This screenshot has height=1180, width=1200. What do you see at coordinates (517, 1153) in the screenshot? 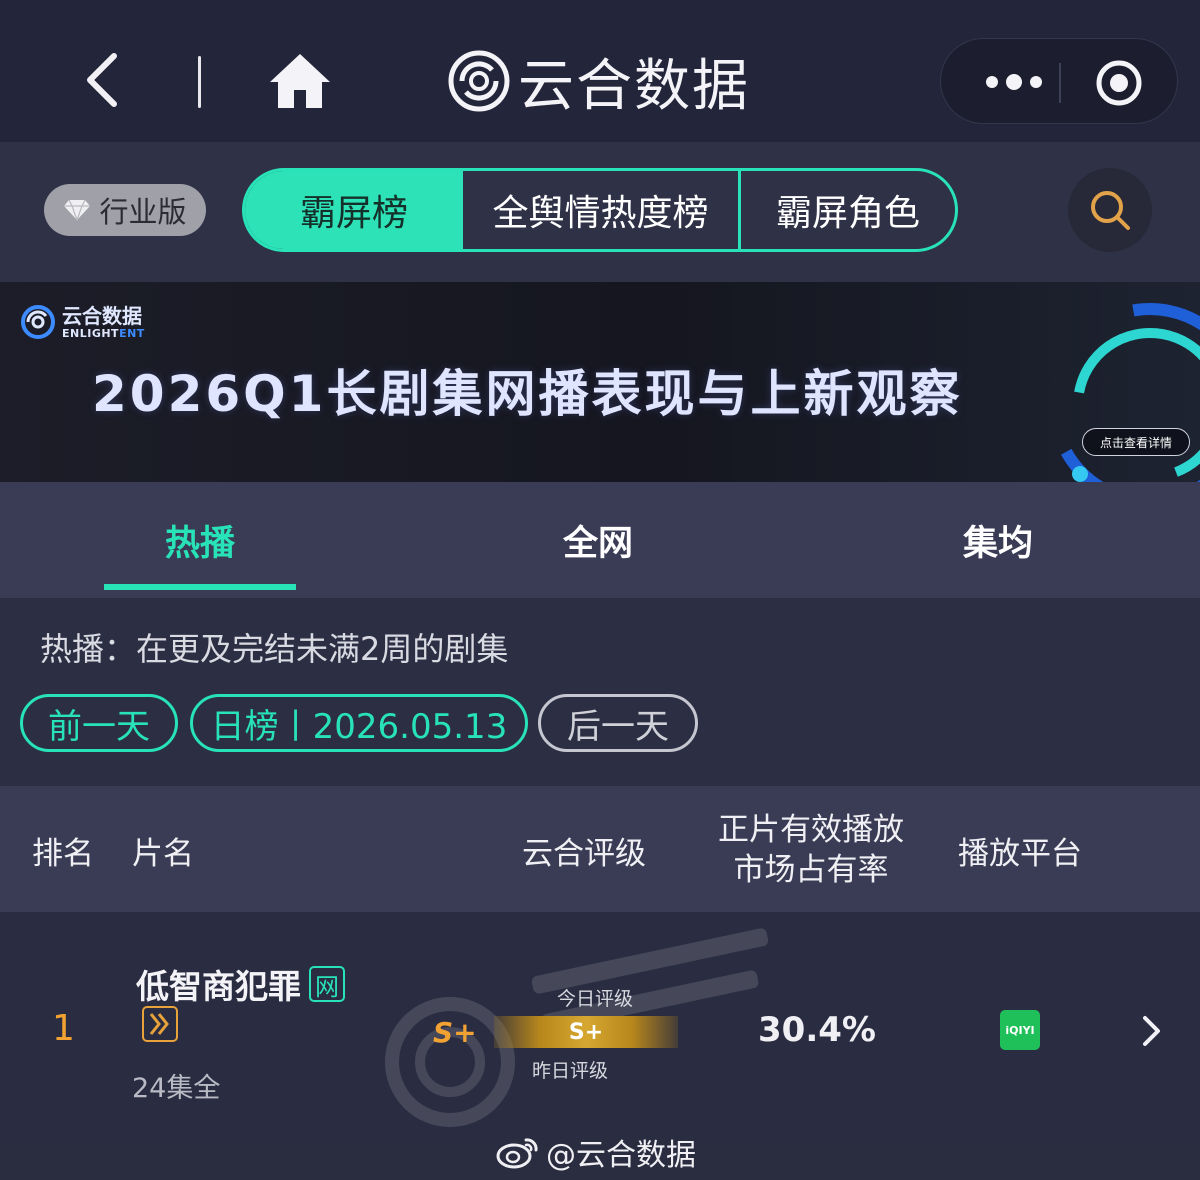
I see `weibo-icon` at bounding box center [517, 1153].